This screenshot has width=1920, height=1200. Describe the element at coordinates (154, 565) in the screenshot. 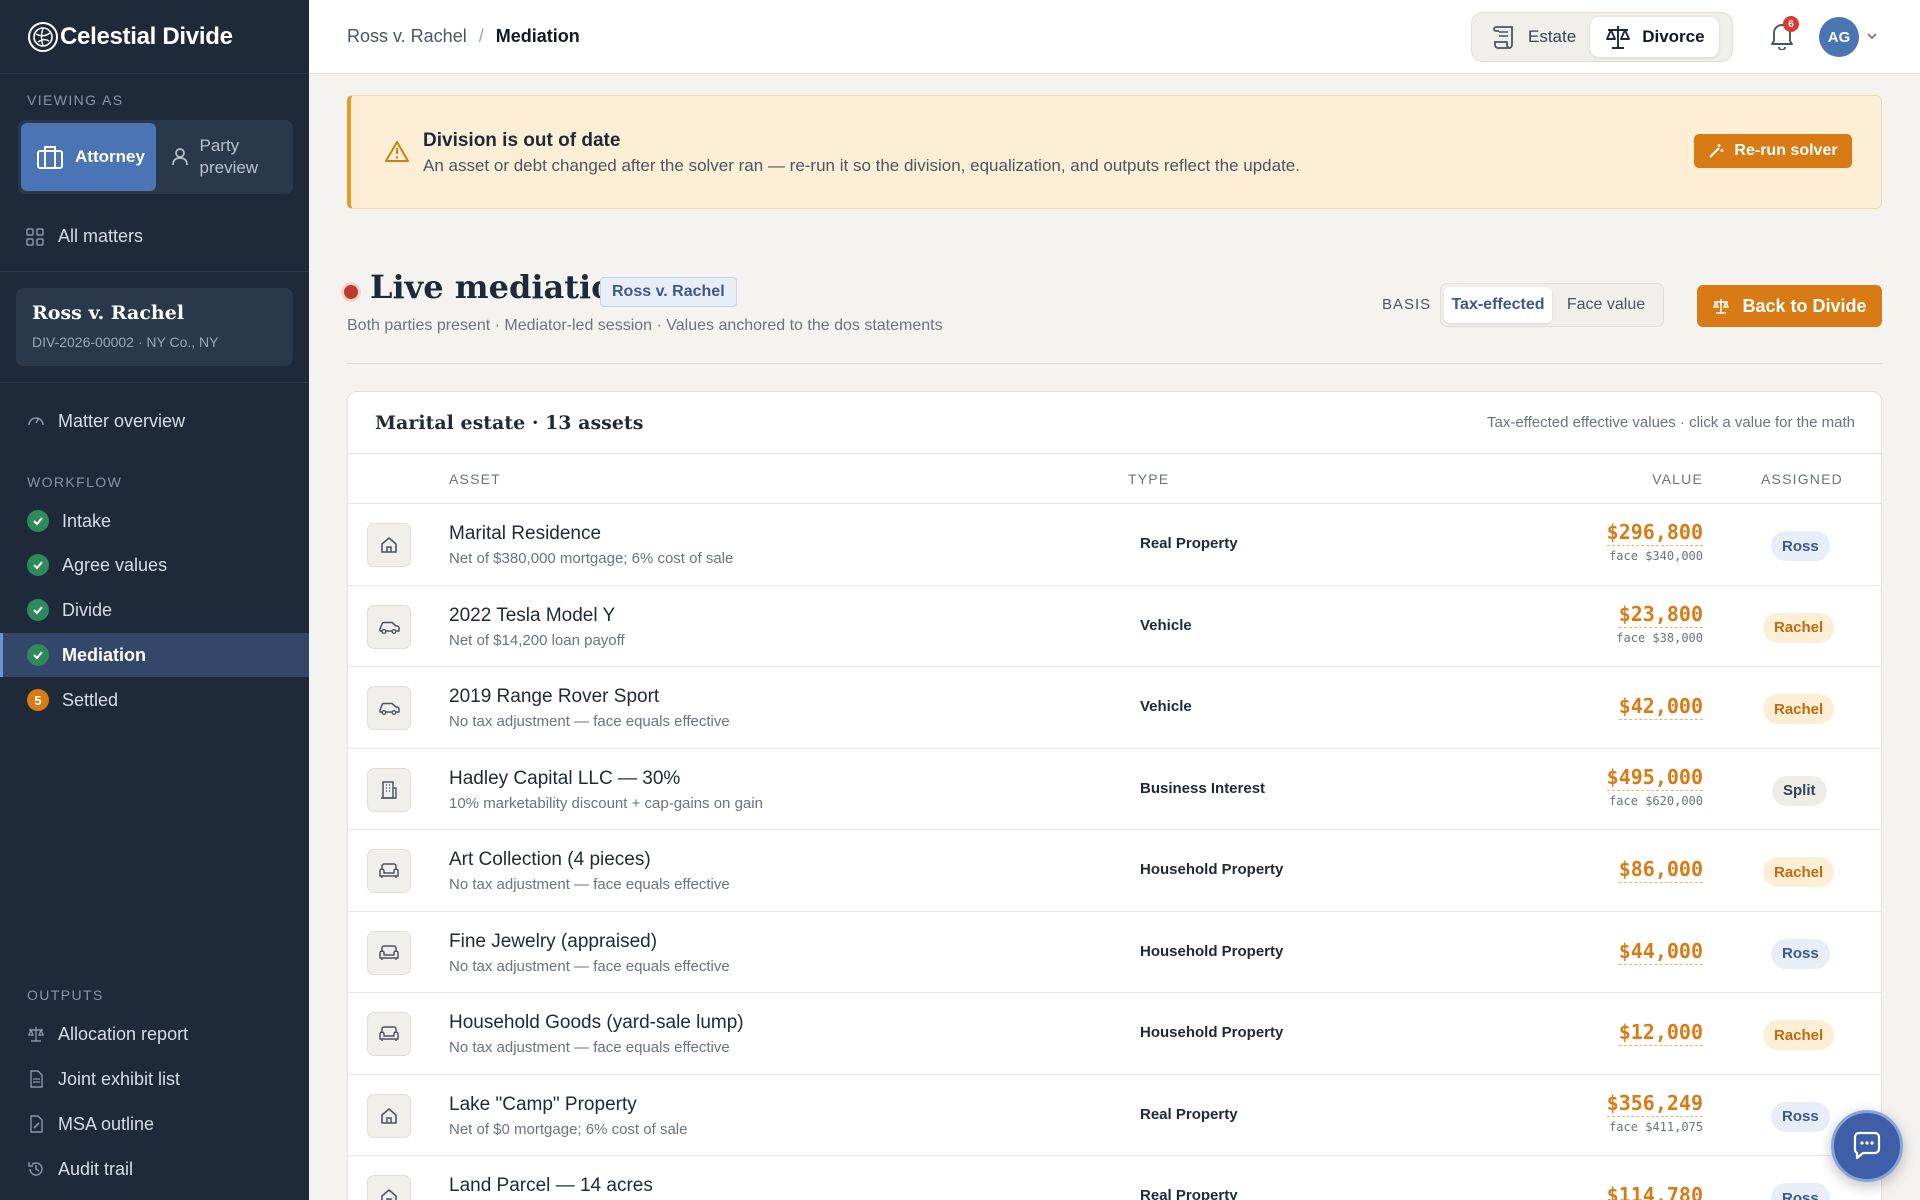

I see `sidebar-item-agree-values: Agree values` at that location.